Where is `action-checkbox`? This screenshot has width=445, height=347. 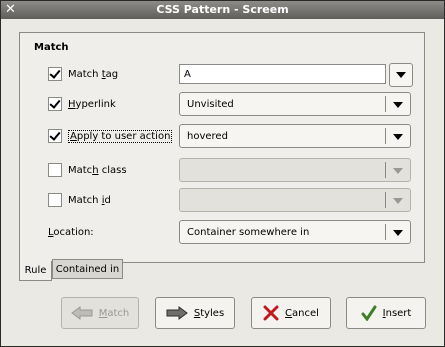
action-checkbox is located at coordinates (55, 136).